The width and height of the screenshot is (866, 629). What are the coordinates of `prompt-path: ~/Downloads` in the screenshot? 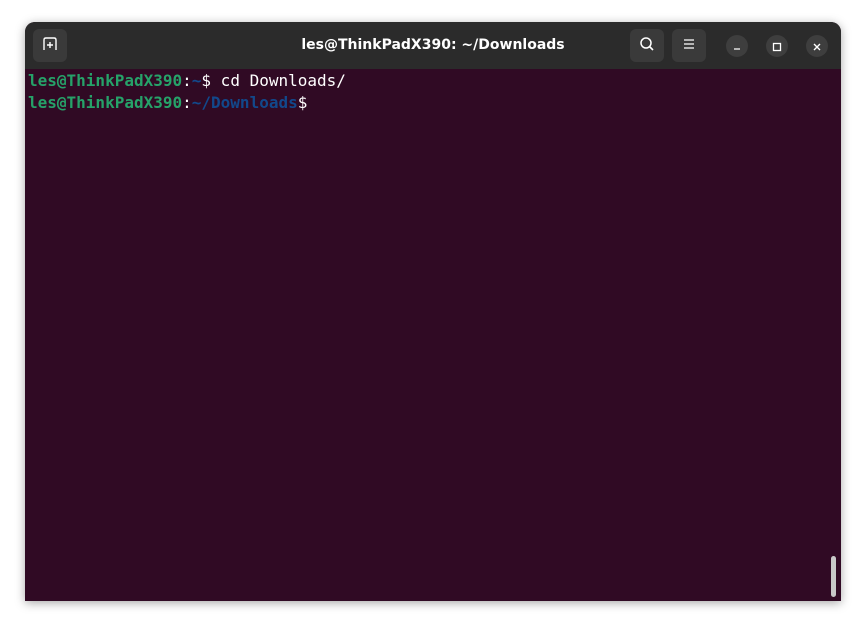 It's located at (244, 102).